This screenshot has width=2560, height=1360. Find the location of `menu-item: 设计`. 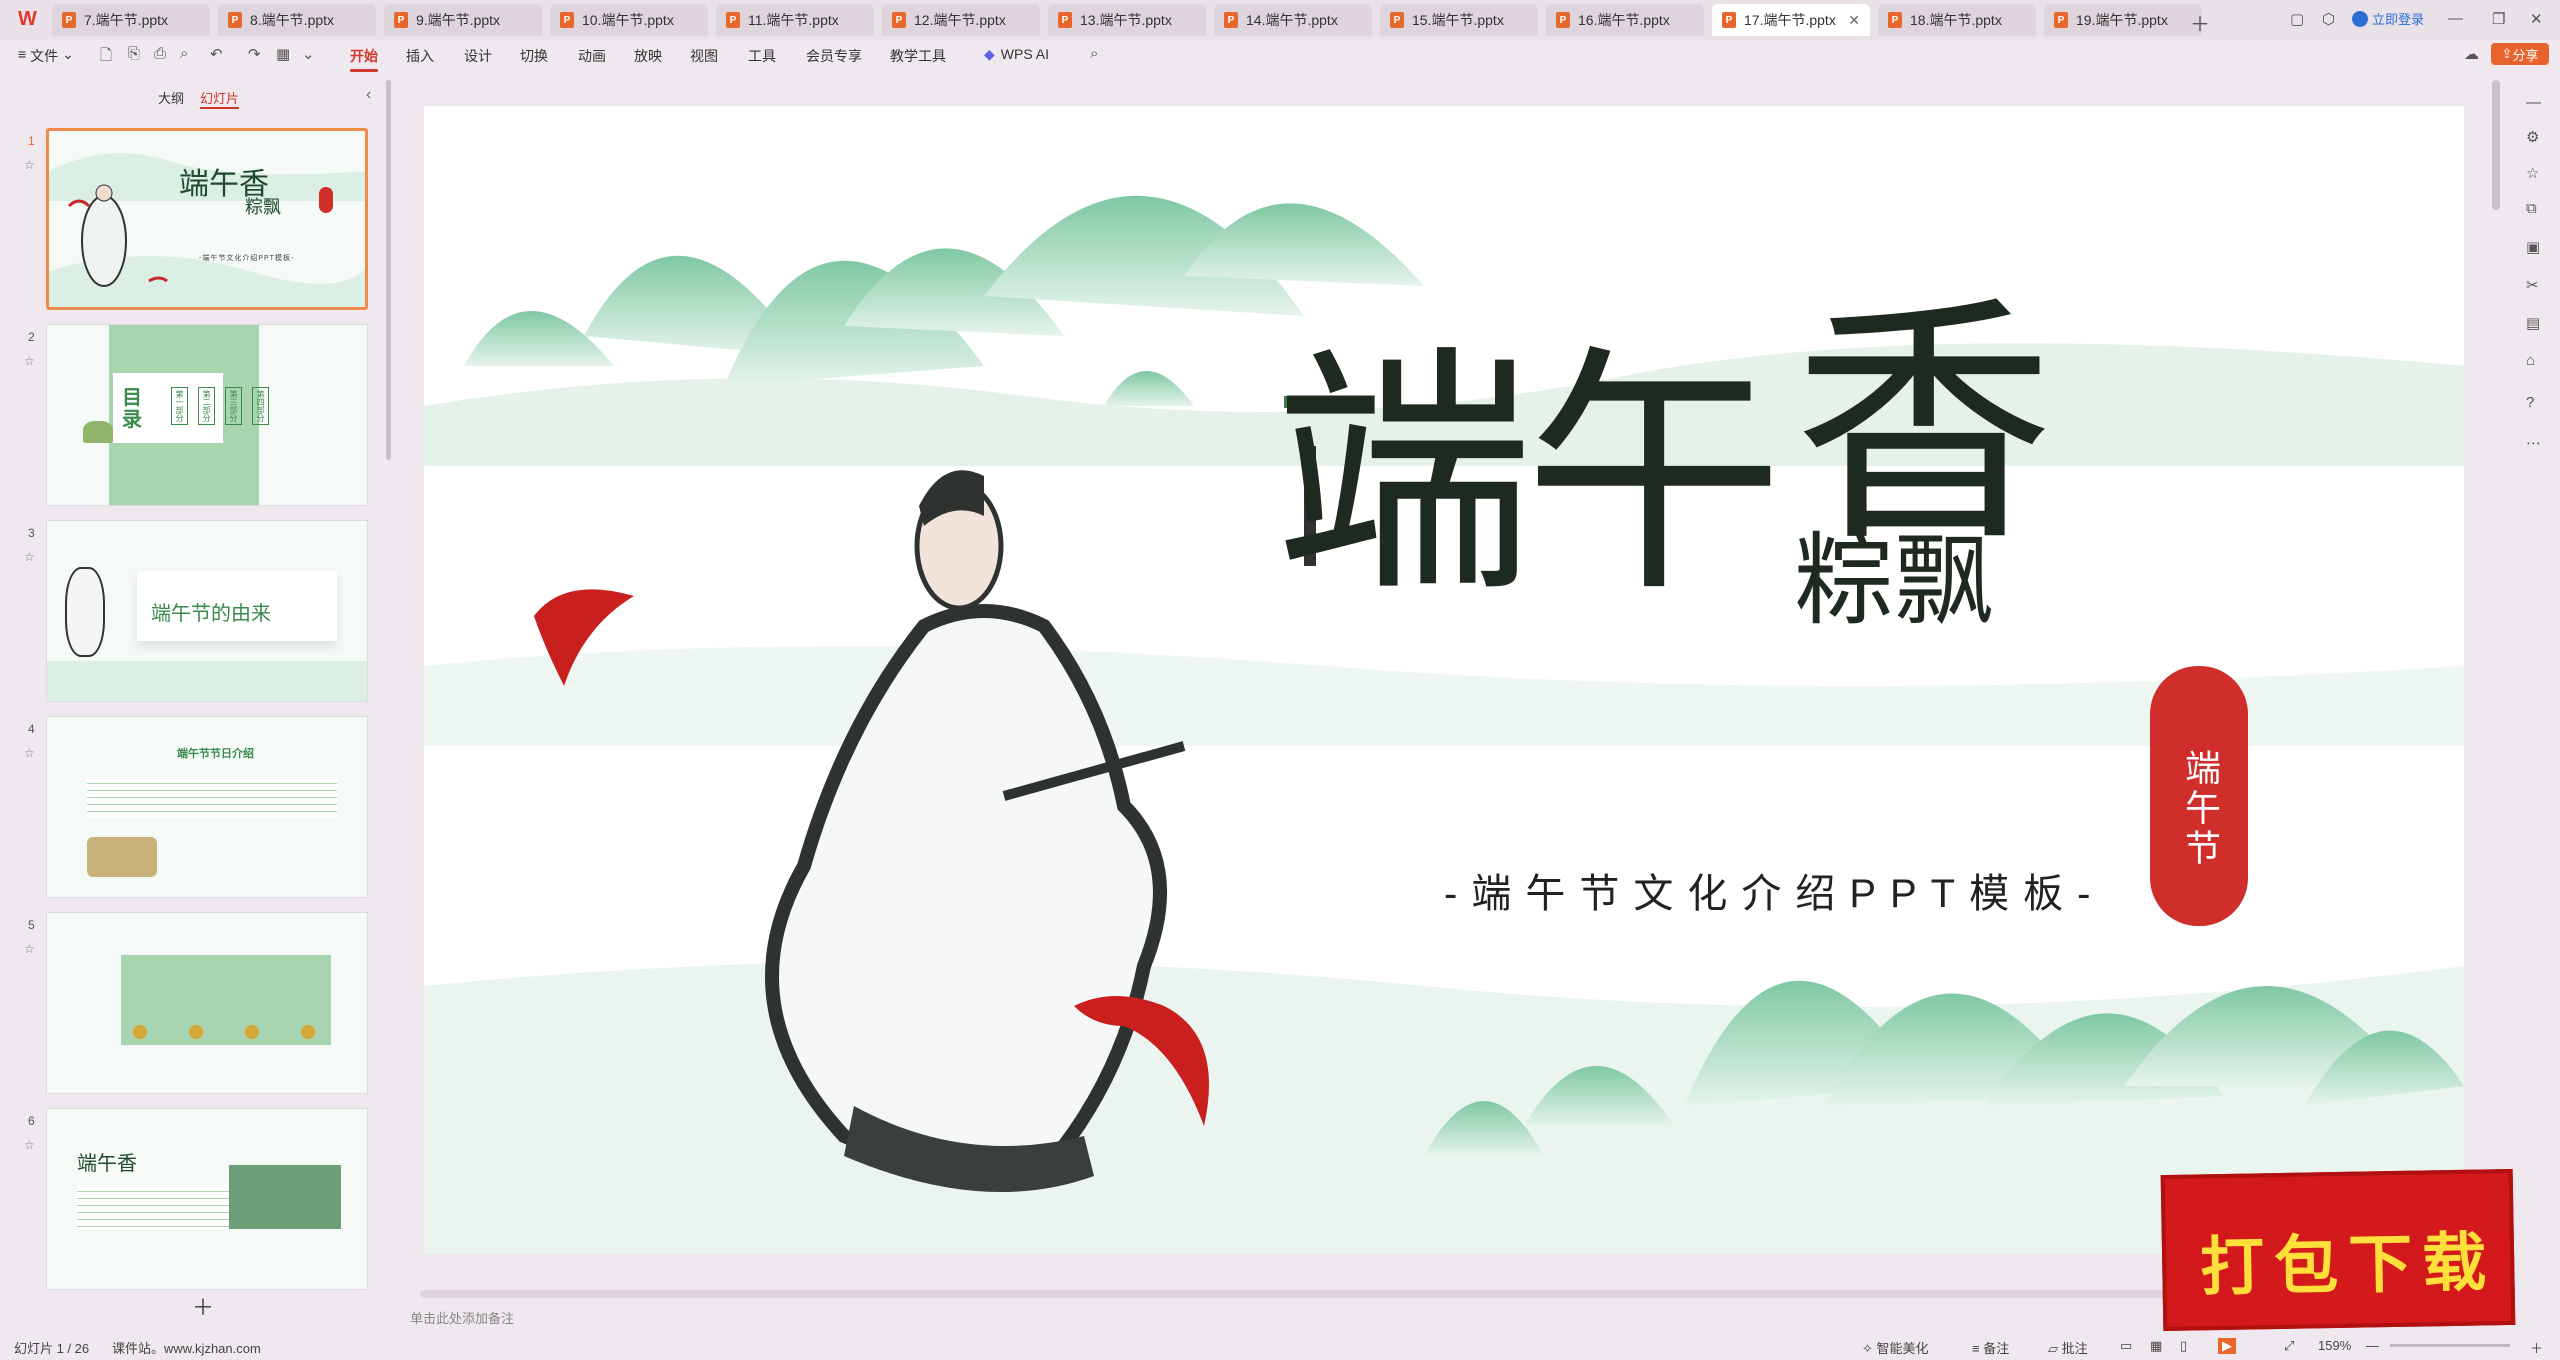

menu-item: 设计 is located at coordinates (478, 56).